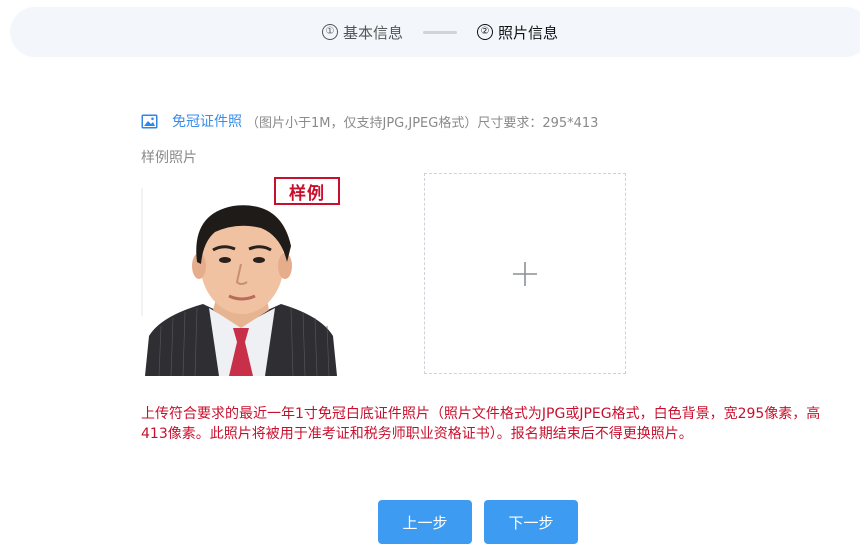 The height and width of the screenshot is (550, 860). Describe the element at coordinates (485, 32) in the screenshot. I see `step-number-2: ②` at that location.